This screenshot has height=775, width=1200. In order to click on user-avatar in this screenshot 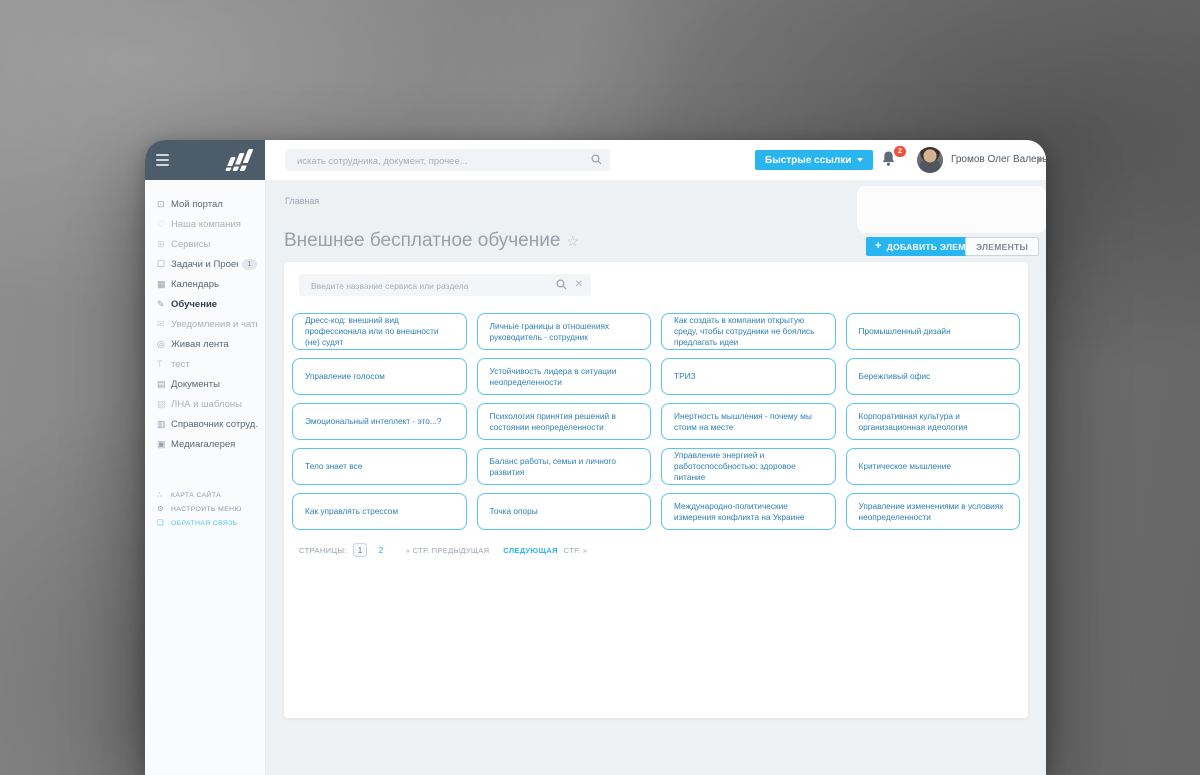, I will do `click(930, 160)`.